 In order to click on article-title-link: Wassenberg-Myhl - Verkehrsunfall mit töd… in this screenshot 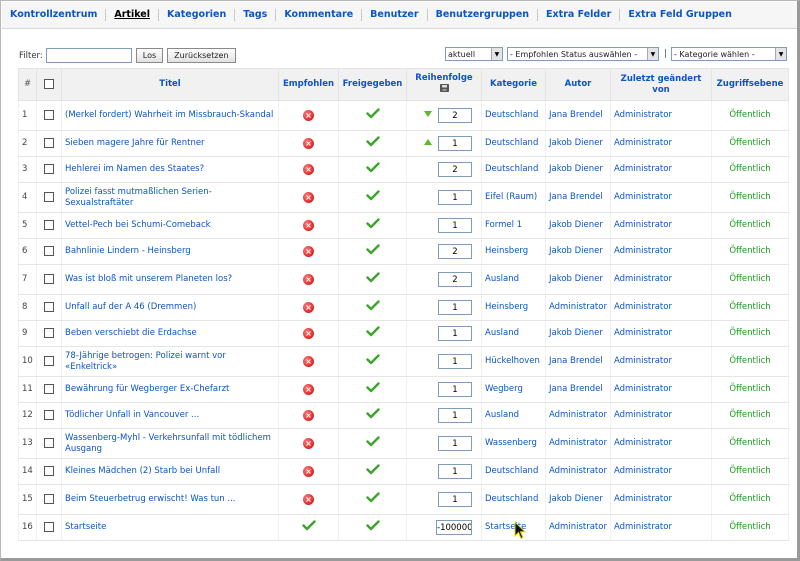, I will do `click(168, 443)`.